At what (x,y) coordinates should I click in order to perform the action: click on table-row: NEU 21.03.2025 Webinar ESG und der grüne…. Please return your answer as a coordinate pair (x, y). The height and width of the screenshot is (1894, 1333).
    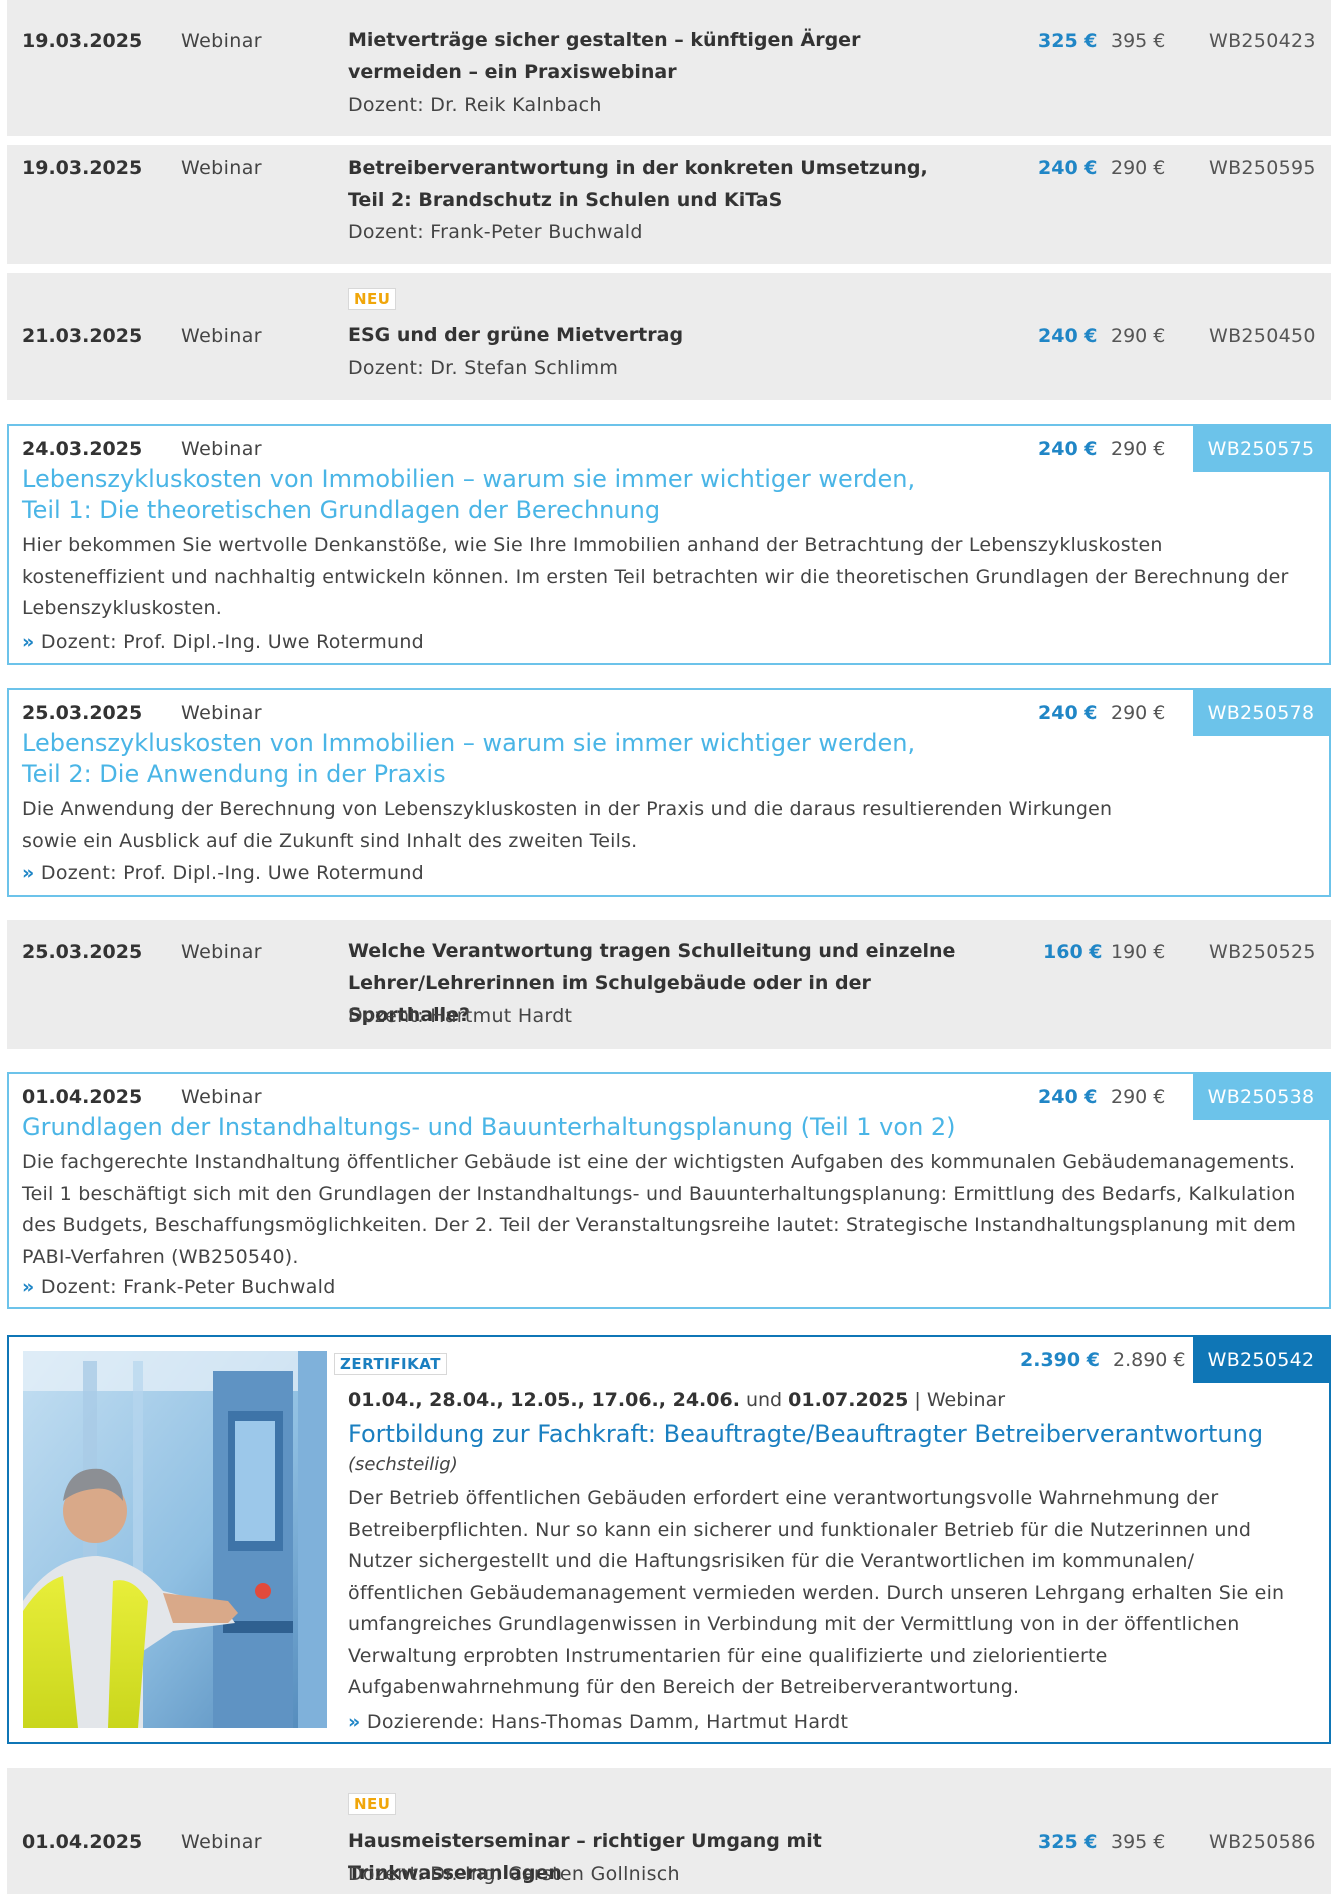
    Looking at the image, I should click on (669, 336).